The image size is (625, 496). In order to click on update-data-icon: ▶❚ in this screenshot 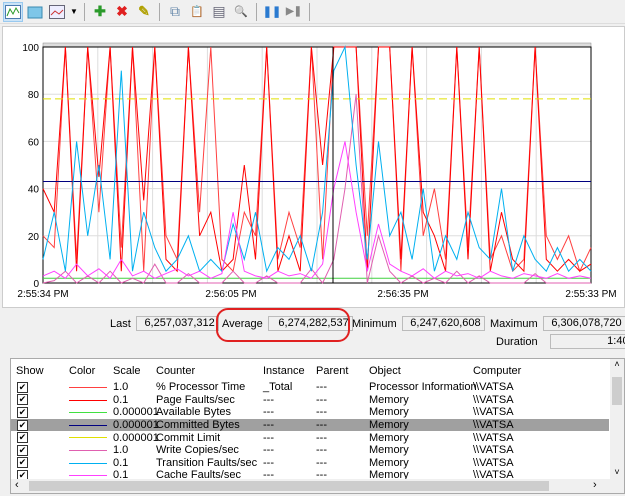, I will do `click(294, 12)`.